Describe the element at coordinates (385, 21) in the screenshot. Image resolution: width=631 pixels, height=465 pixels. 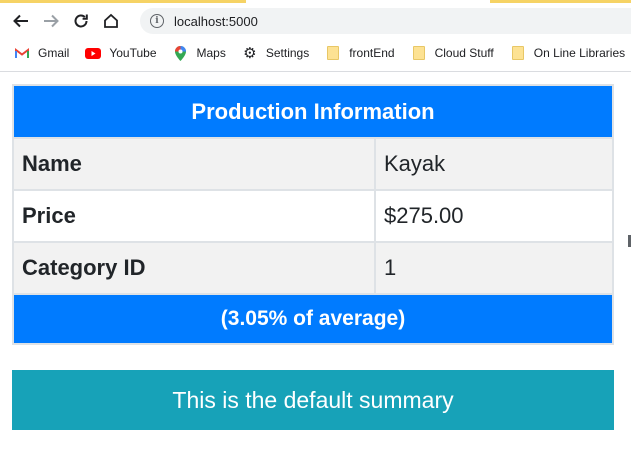
I see `address-bar: i localhost:5000` at that location.